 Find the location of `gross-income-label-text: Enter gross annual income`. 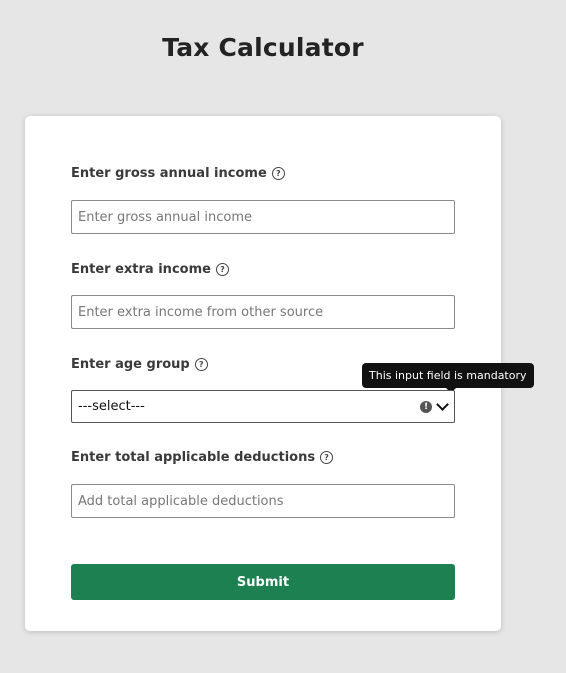

gross-income-label-text: Enter gross annual income is located at coordinates (169, 173).